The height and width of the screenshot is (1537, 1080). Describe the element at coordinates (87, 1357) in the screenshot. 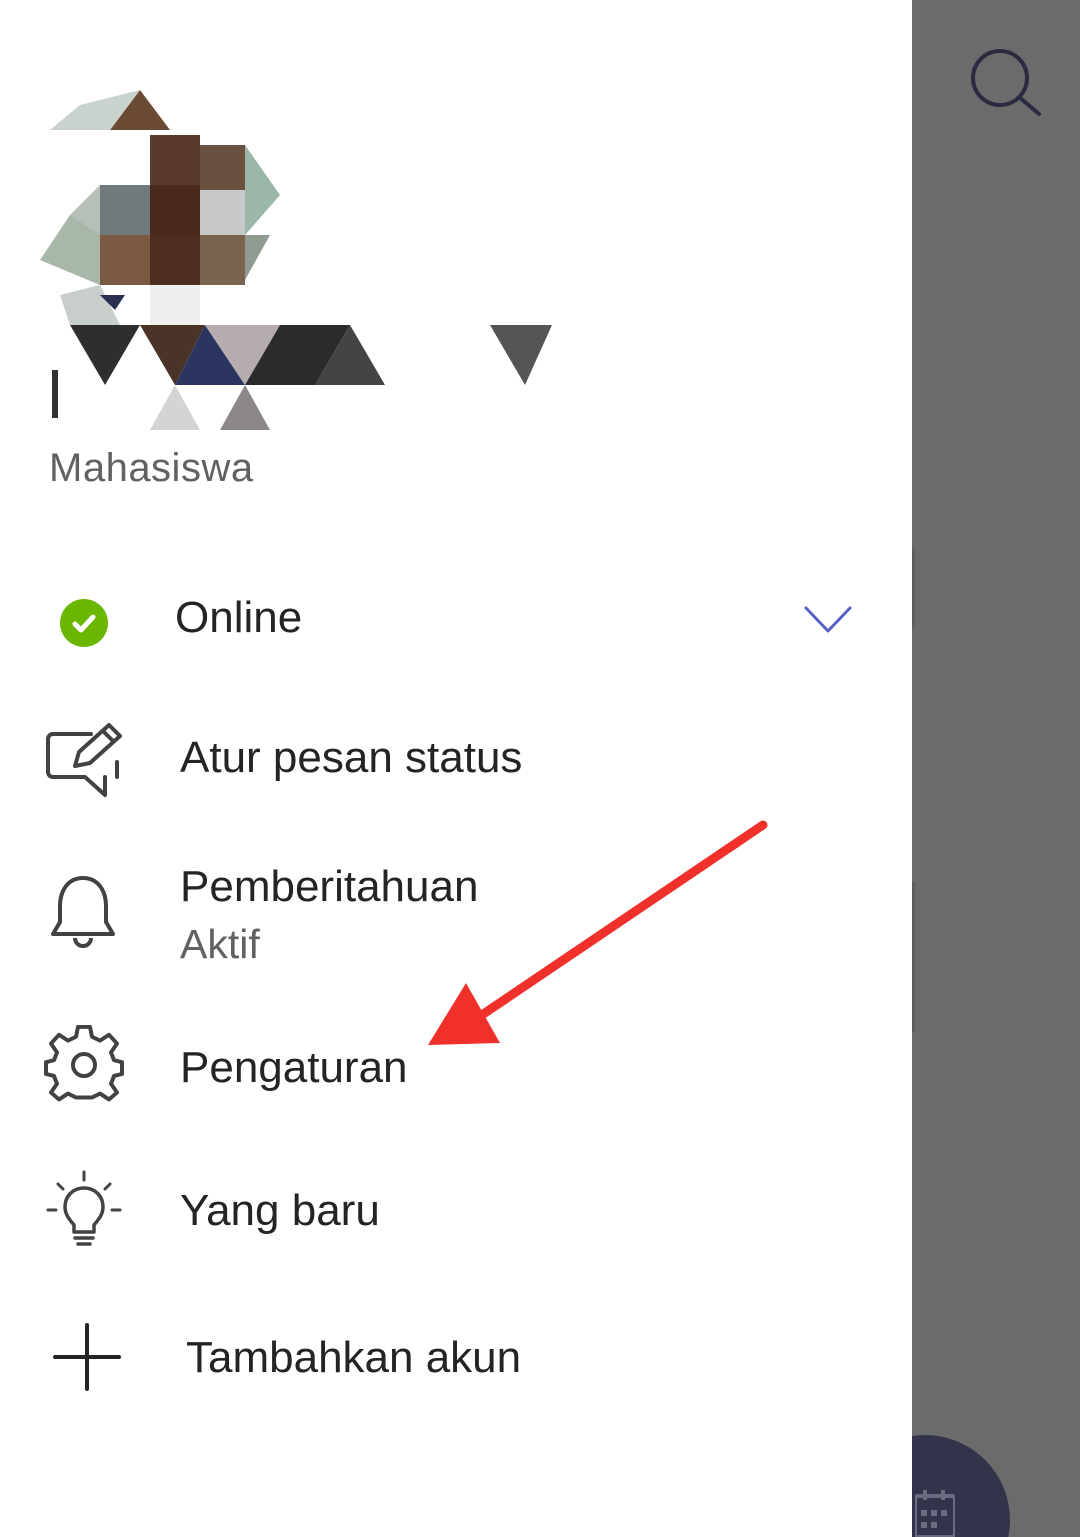

I see `plus-icon` at that location.